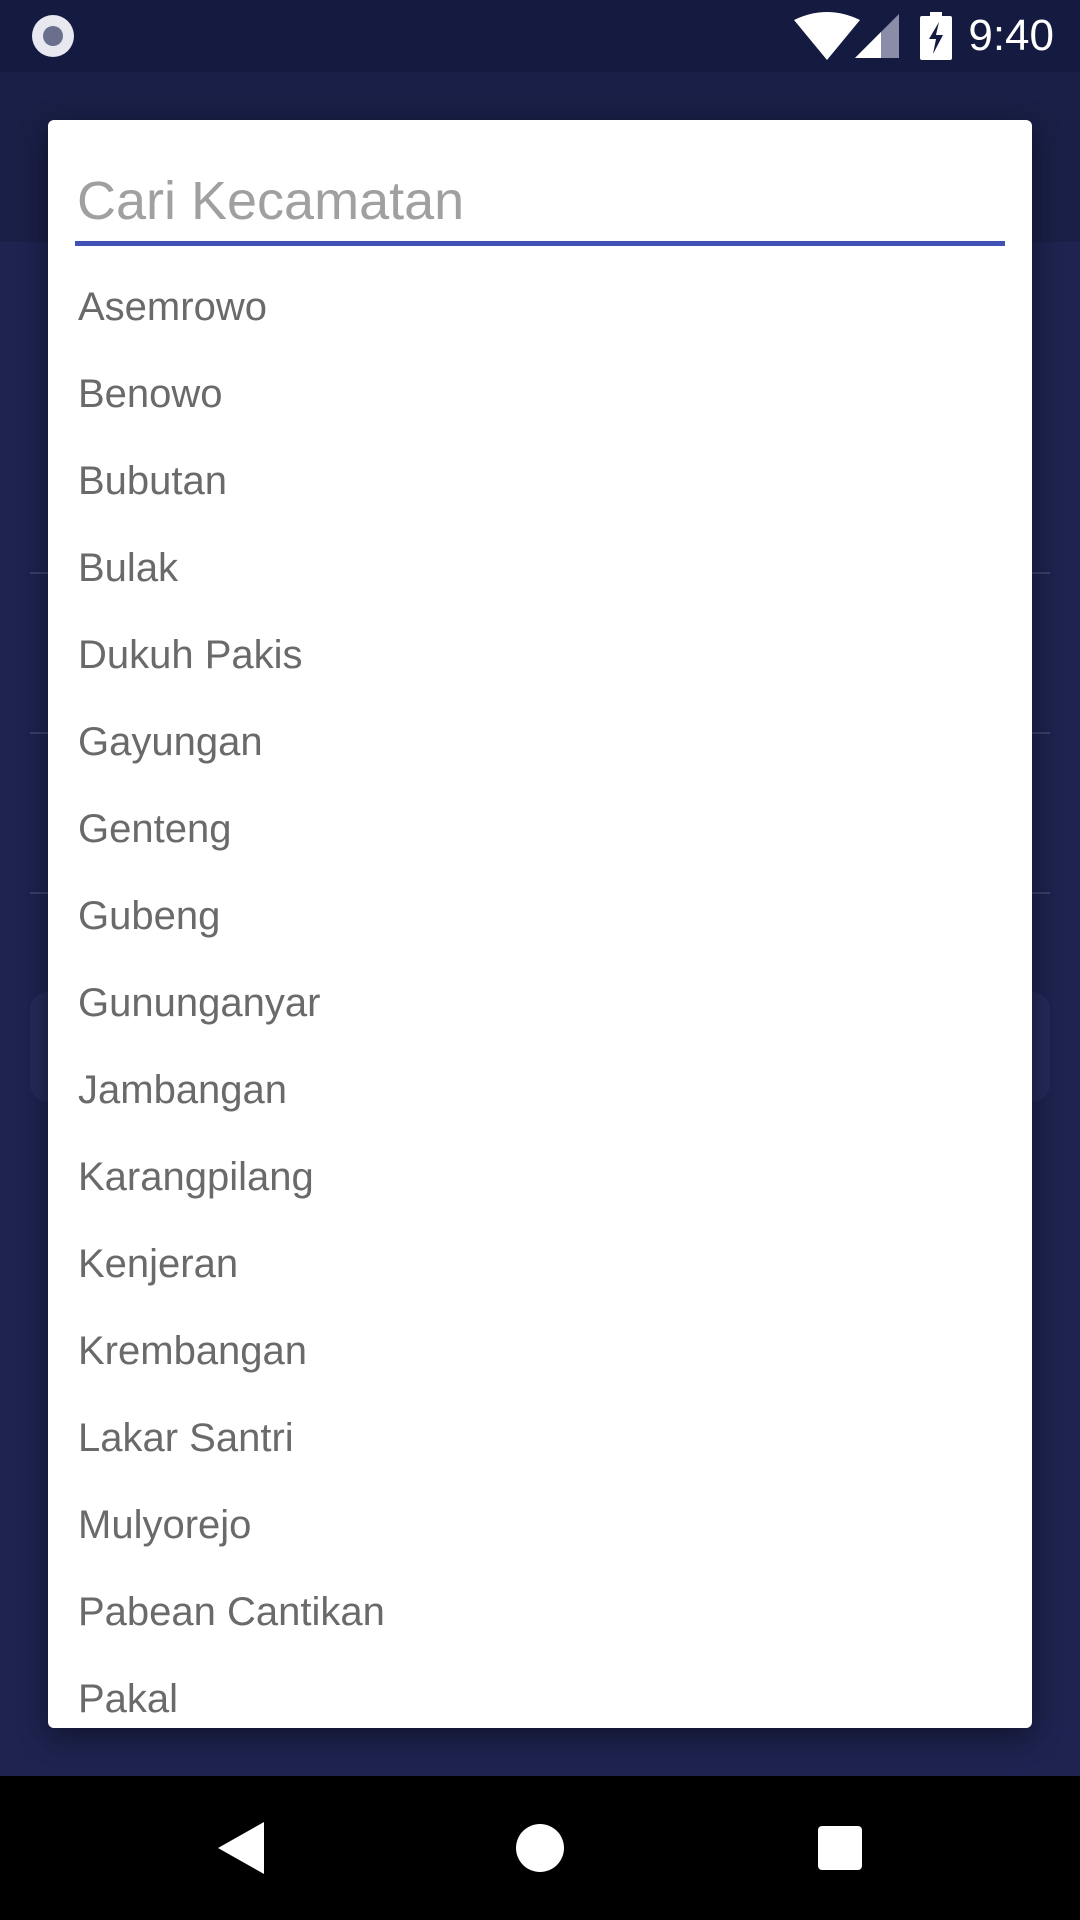 Image resolution: width=1080 pixels, height=1920 pixels. Describe the element at coordinates (540, 36) in the screenshot. I see `status-bar: 9:40` at that location.